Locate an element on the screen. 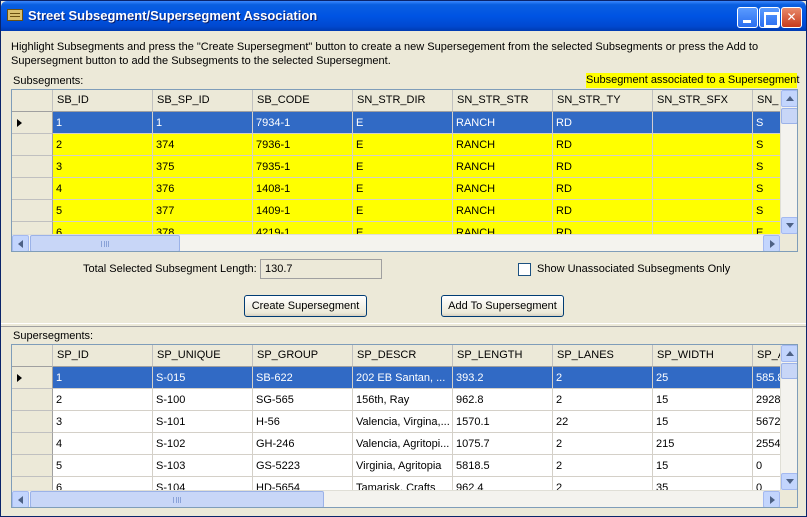 This screenshot has width=807, height=517. column-header: SB_CODE is located at coordinates (303, 101).